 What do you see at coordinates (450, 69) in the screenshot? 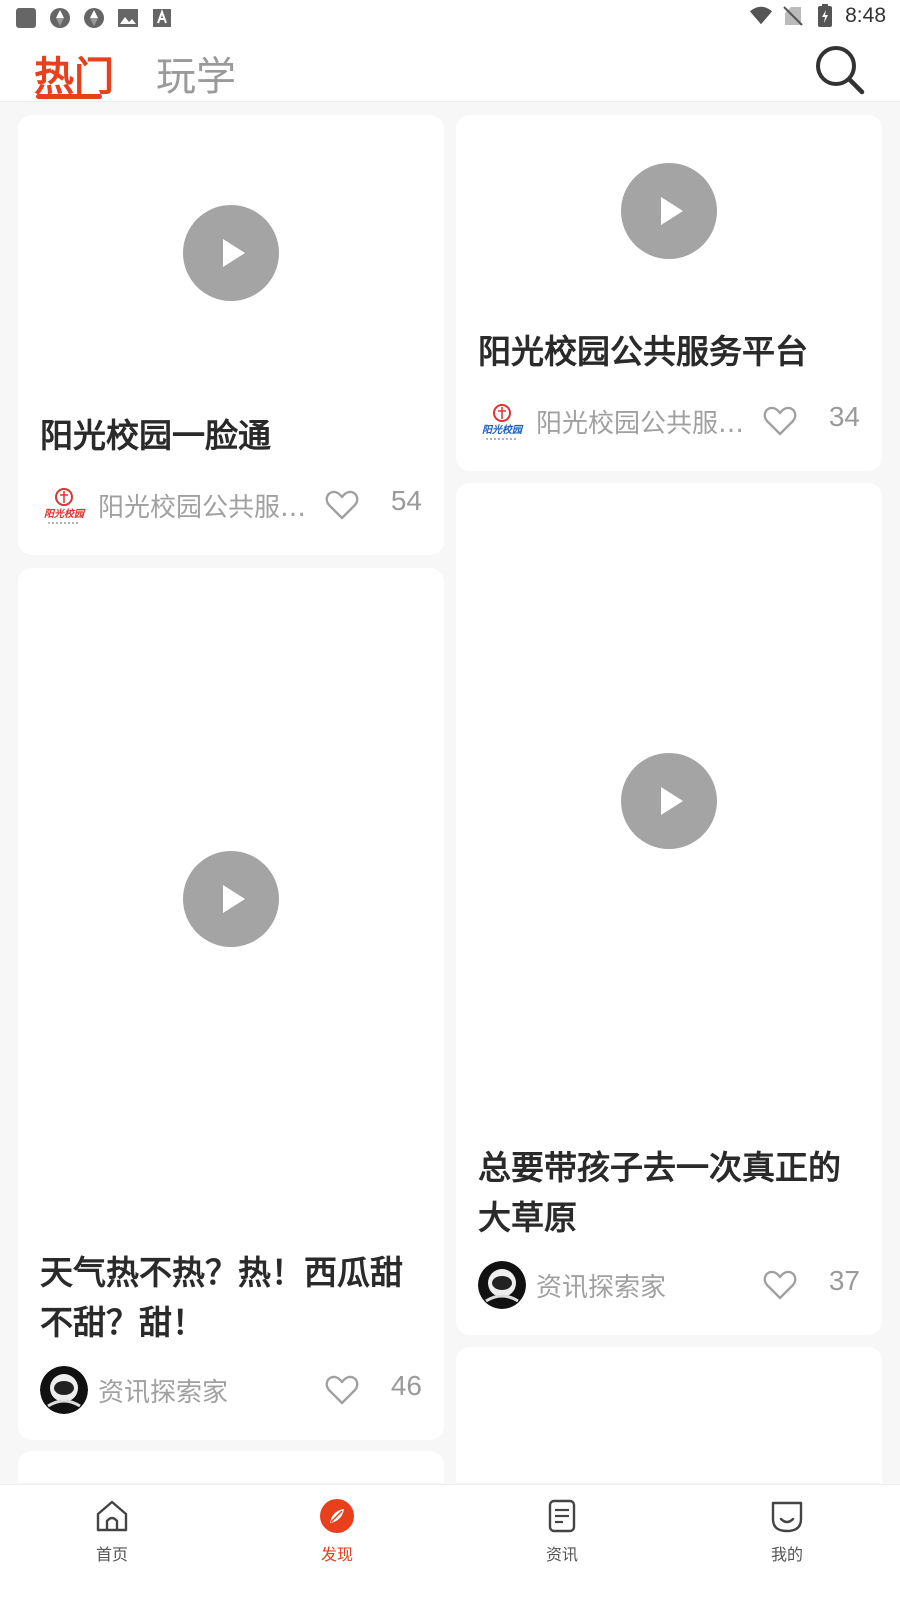
I see `top-header: 热门 玩学` at bounding box center [450, 69].